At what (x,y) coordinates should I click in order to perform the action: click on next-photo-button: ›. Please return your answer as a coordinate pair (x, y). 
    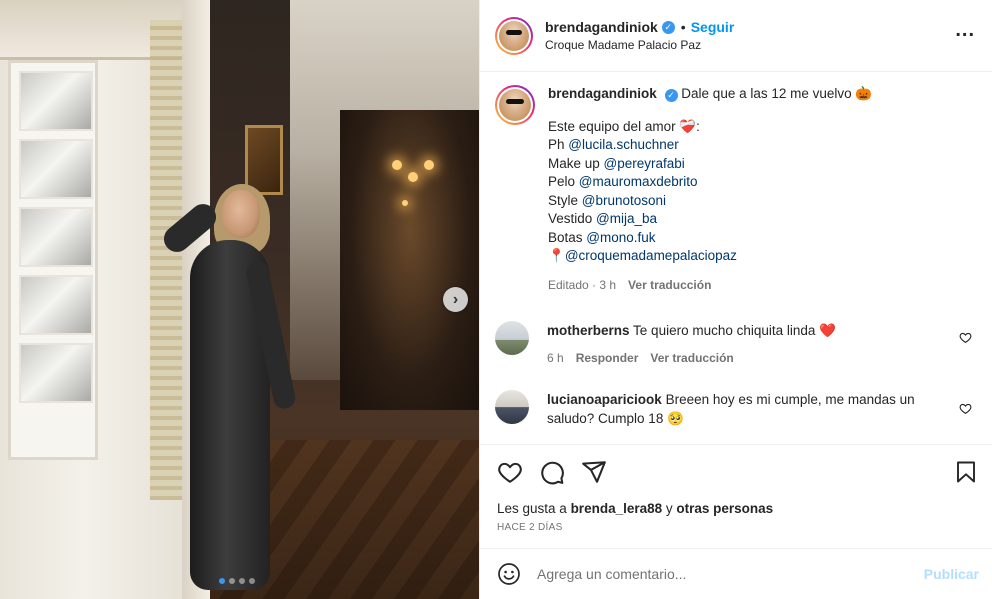
    Looking at the image, I should click on (455, 299).